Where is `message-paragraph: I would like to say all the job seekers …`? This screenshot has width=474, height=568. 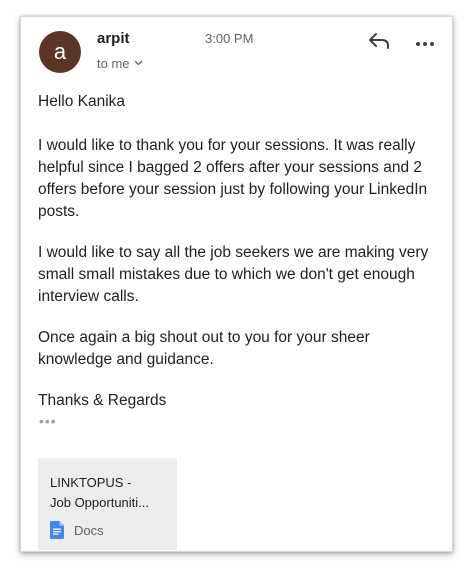
message-paragraph: I would like to say all the job seekers … is located at coordinates (233, 274).